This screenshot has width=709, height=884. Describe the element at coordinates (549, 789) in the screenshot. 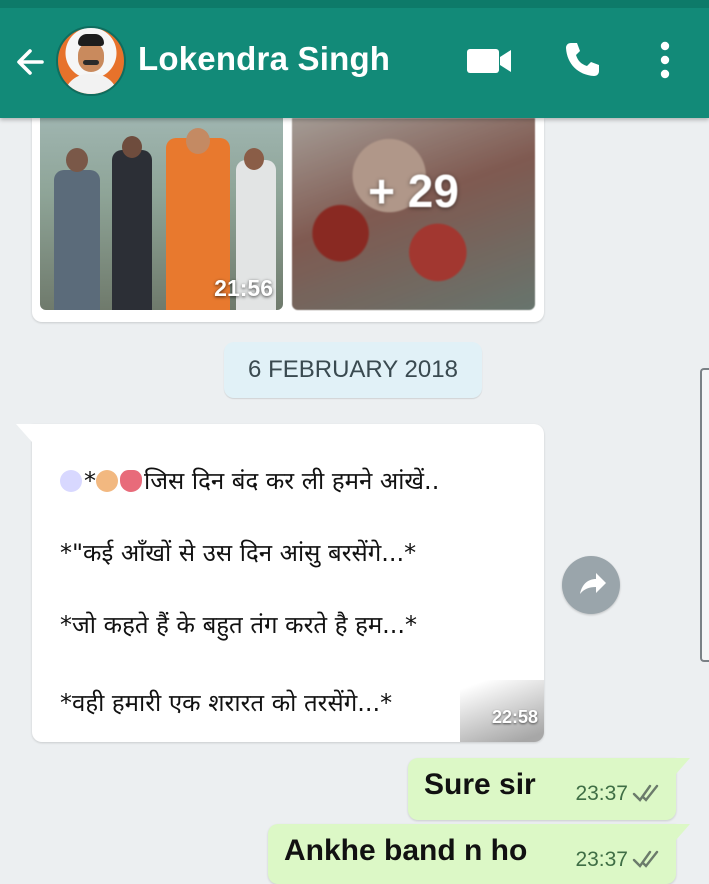

I see `outgoing-message: Sure sir 23:37` at that location.